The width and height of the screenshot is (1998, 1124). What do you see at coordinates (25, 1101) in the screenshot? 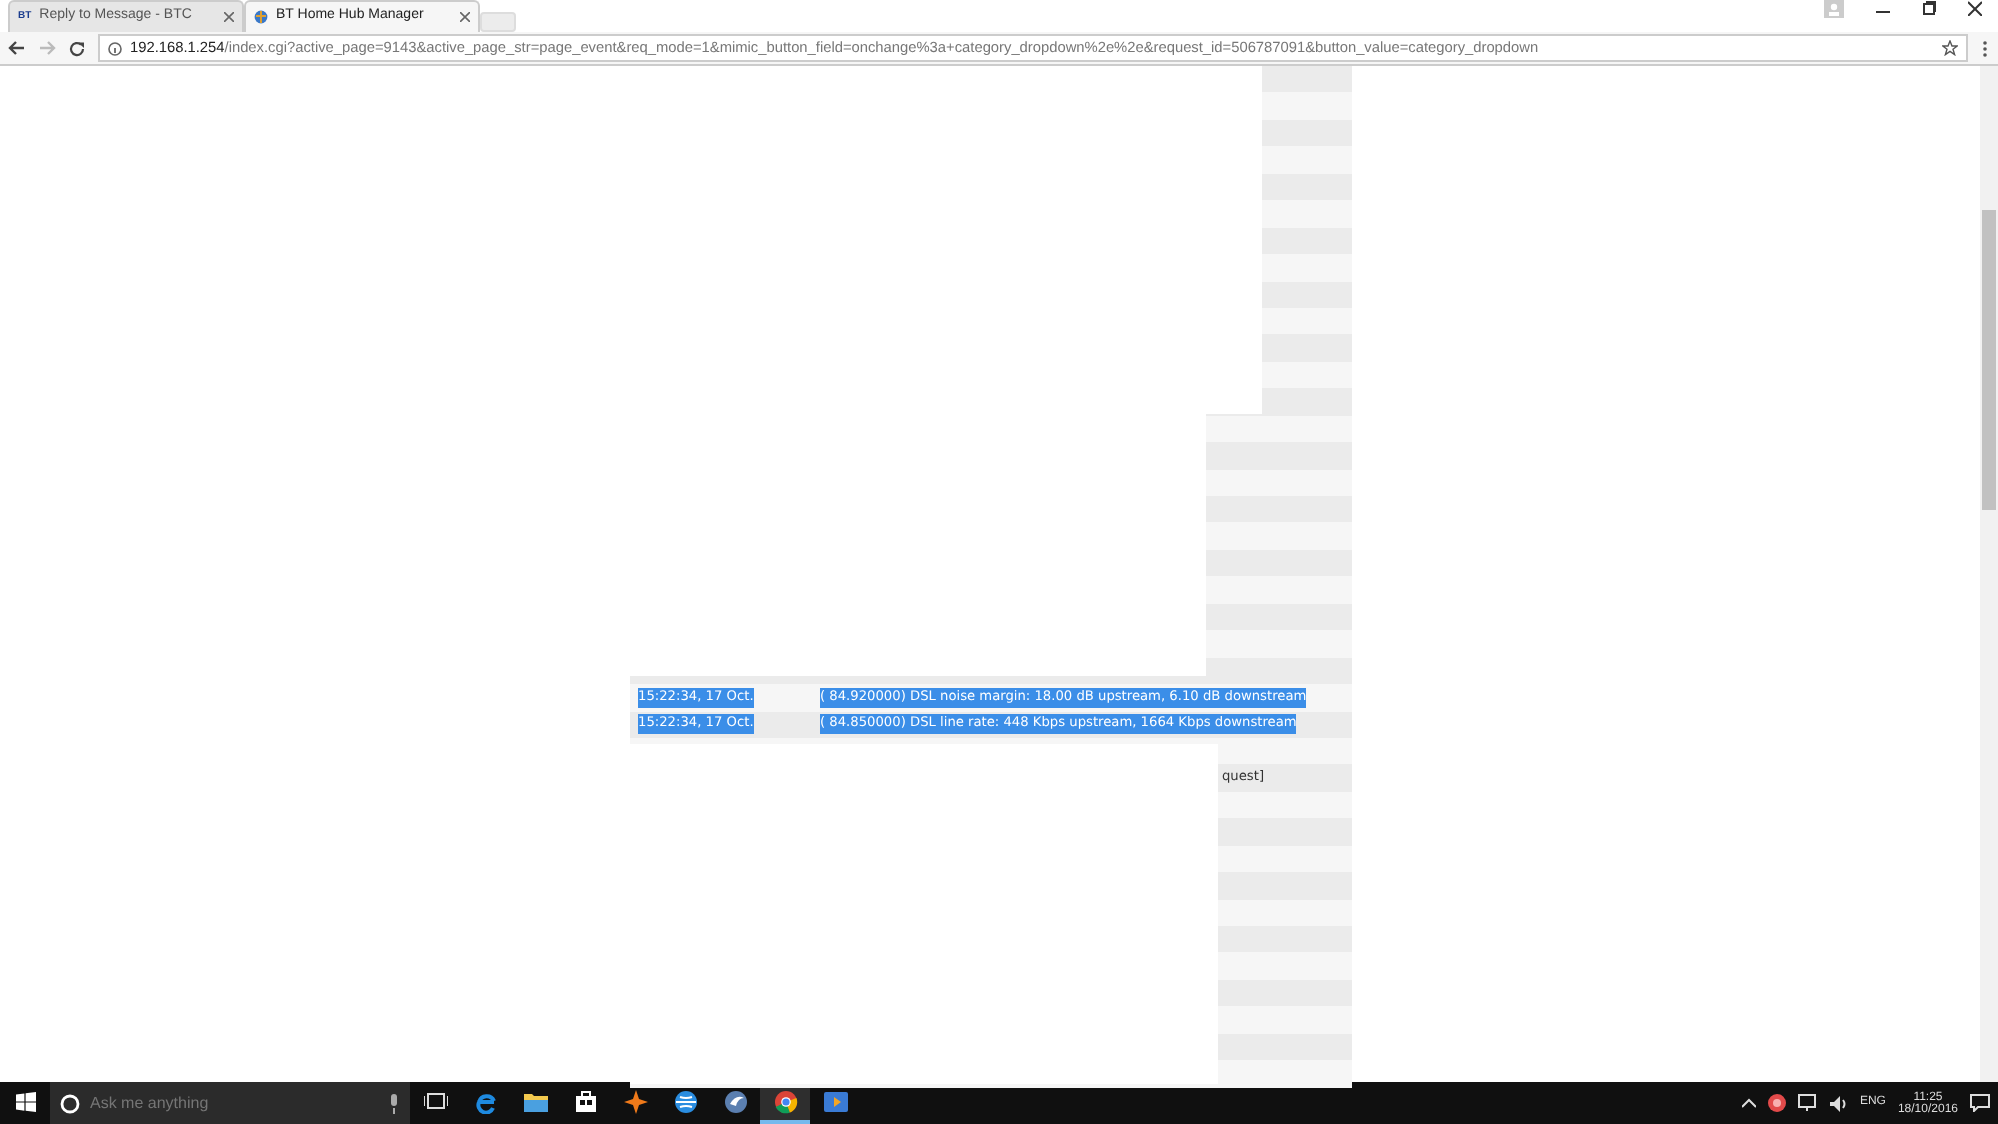
I see `windows-icon` at bounding box center [25, 1101].